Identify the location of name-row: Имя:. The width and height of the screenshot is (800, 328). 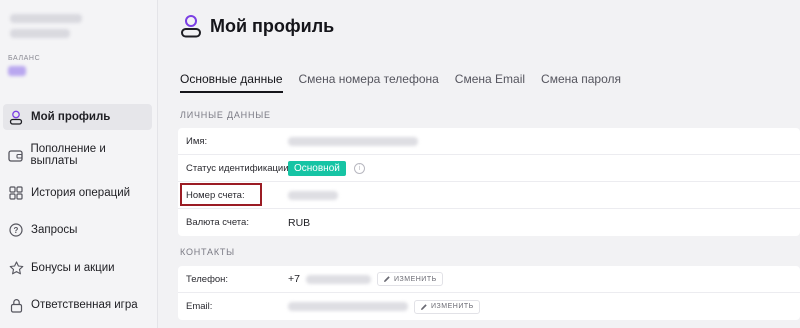
(489, 141).